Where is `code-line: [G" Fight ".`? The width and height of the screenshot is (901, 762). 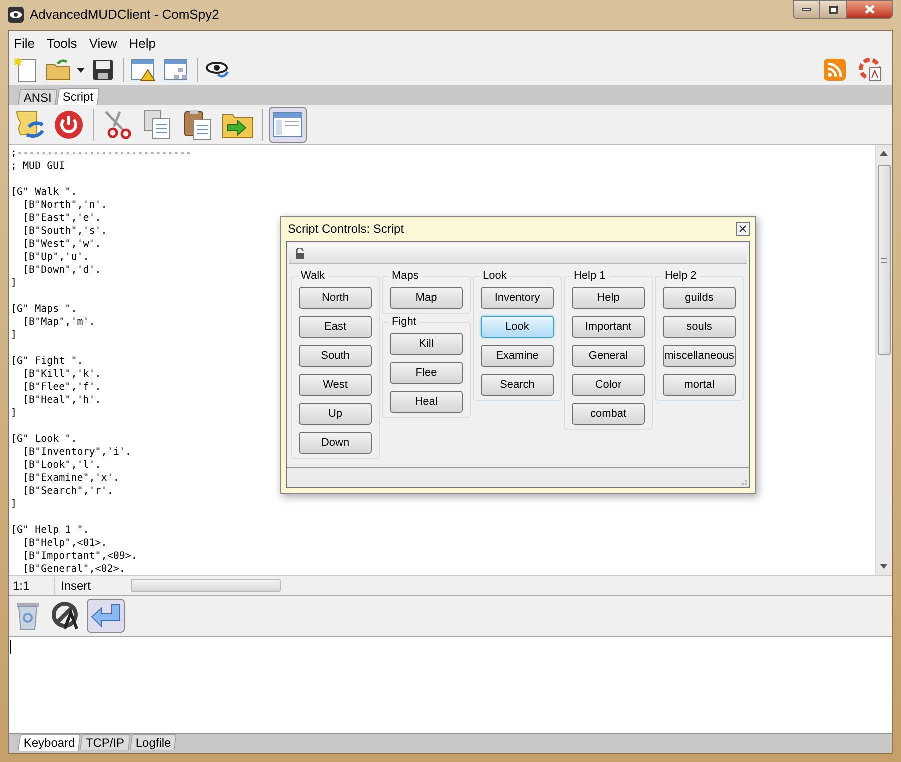 code-line: [G" Fight ". is located at coordinates (47, 361).